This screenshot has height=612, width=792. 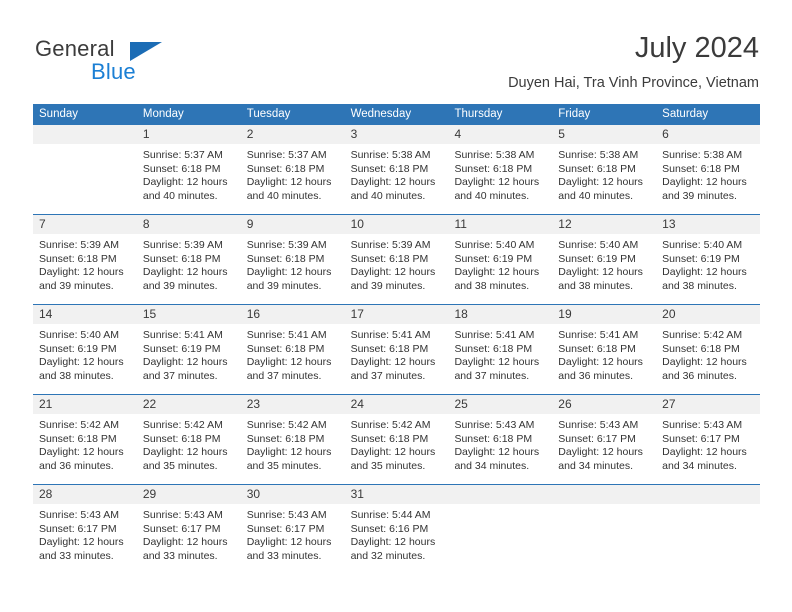 What do you see at coordinates (146, 134) in the screenshot?
I see `day-number: 1` at bounding box center [146, 134].